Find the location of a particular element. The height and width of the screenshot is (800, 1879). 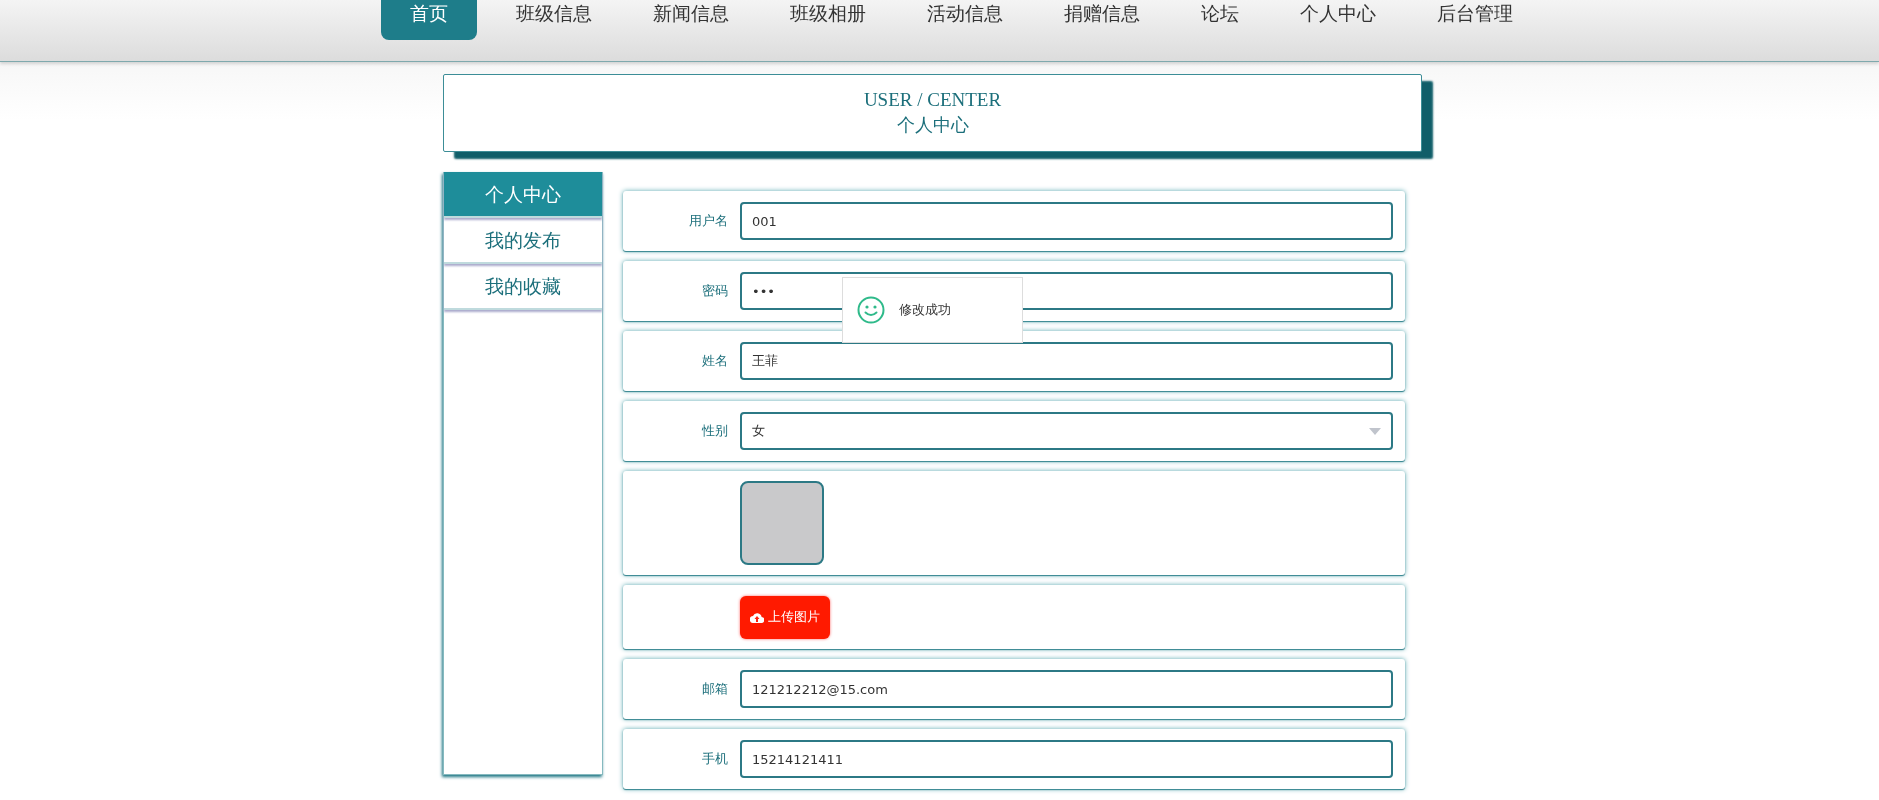

field-label: 密码 is located at coordinates (714, 291).